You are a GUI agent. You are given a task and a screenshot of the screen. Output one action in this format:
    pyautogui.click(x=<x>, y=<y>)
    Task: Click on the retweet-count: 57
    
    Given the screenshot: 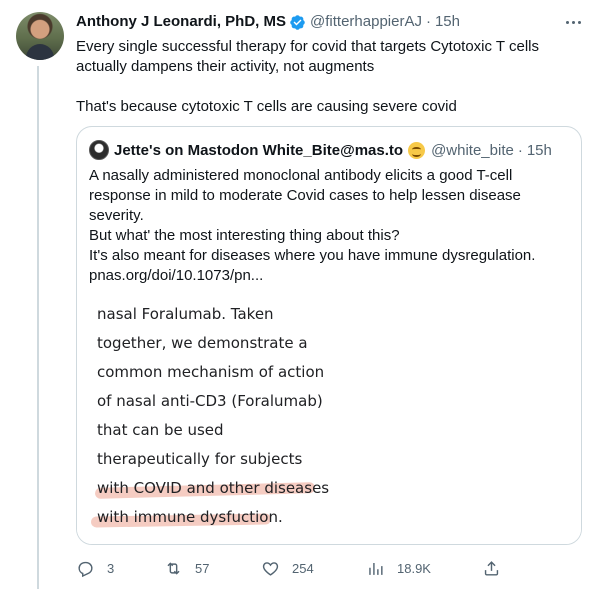 What is the action you would take?
    pyautogui.click(x=202, y=568)
    